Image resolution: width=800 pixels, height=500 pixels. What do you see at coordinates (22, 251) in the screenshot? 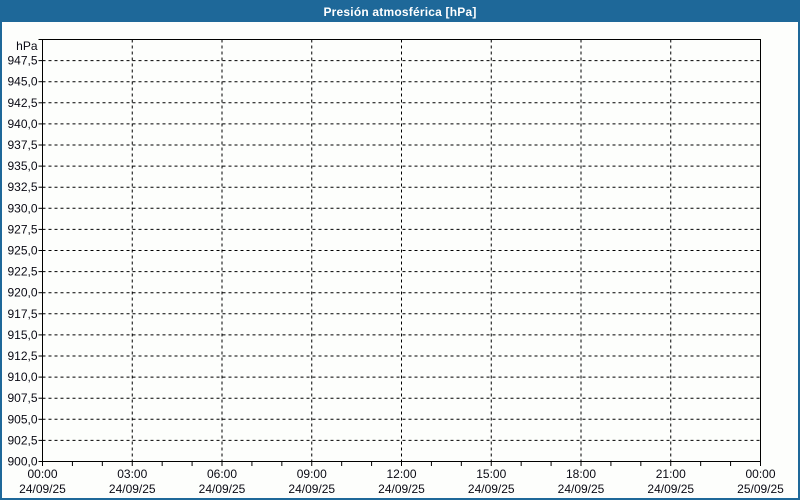
I see `y-tick-label: 925,0` at bounding box center [22, 251].